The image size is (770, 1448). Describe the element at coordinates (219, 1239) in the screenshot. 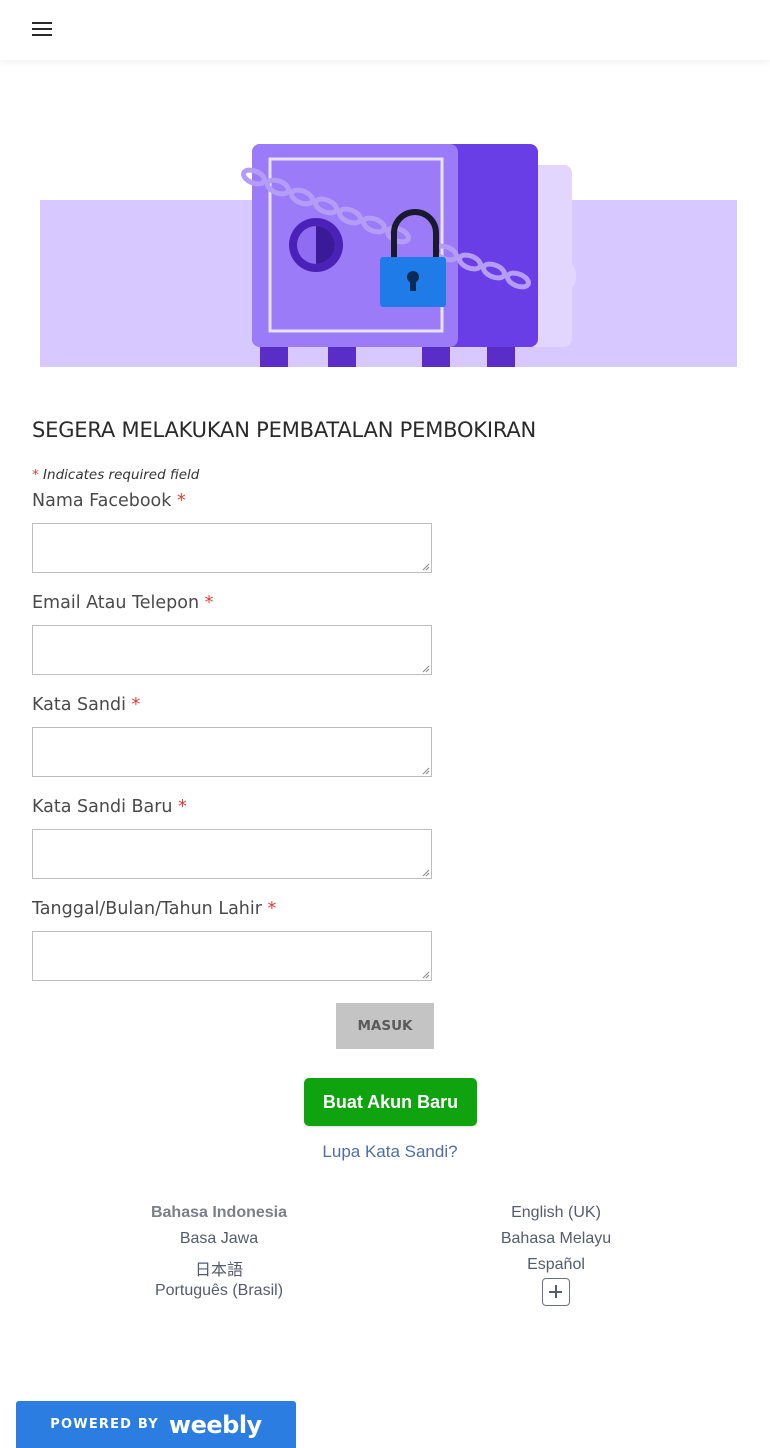

I see `language-basa-jawa: Basa Jawa` at that location.